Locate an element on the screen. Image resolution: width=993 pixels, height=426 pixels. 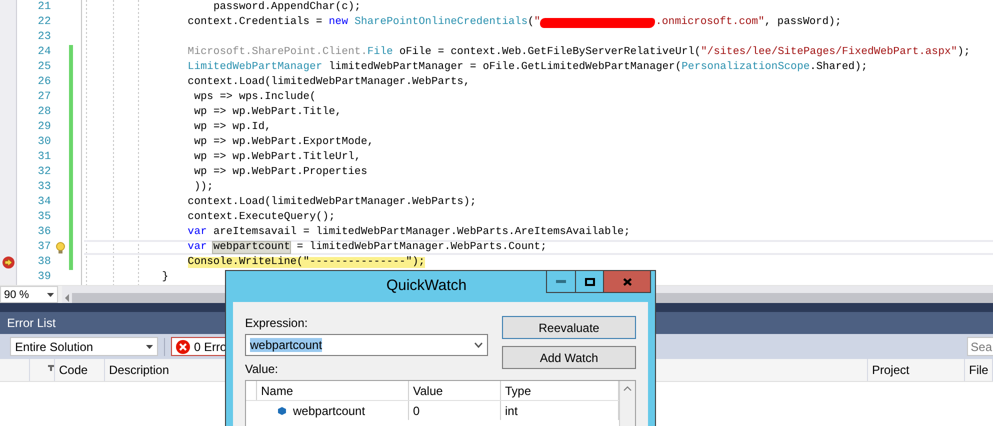
code-line: var areItemsavail = limitedWebPartManager.WebParts.AreItemsAvailable; is located at coordinates (408, 232).